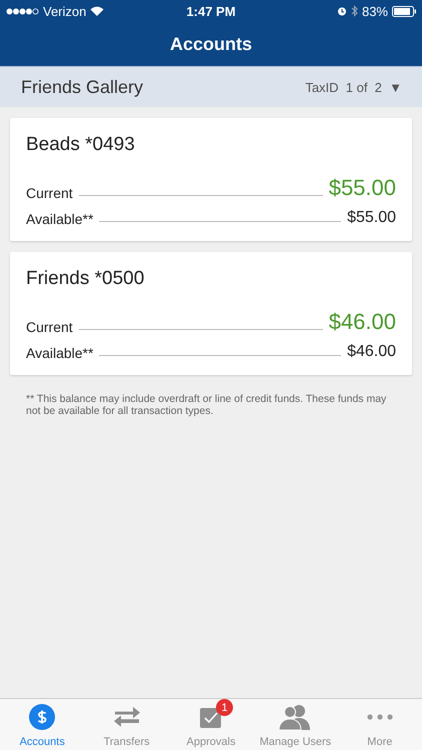  Describe the element at coordinates (211, 717) in the screenshot. I see `checkbox-icon` at that location.